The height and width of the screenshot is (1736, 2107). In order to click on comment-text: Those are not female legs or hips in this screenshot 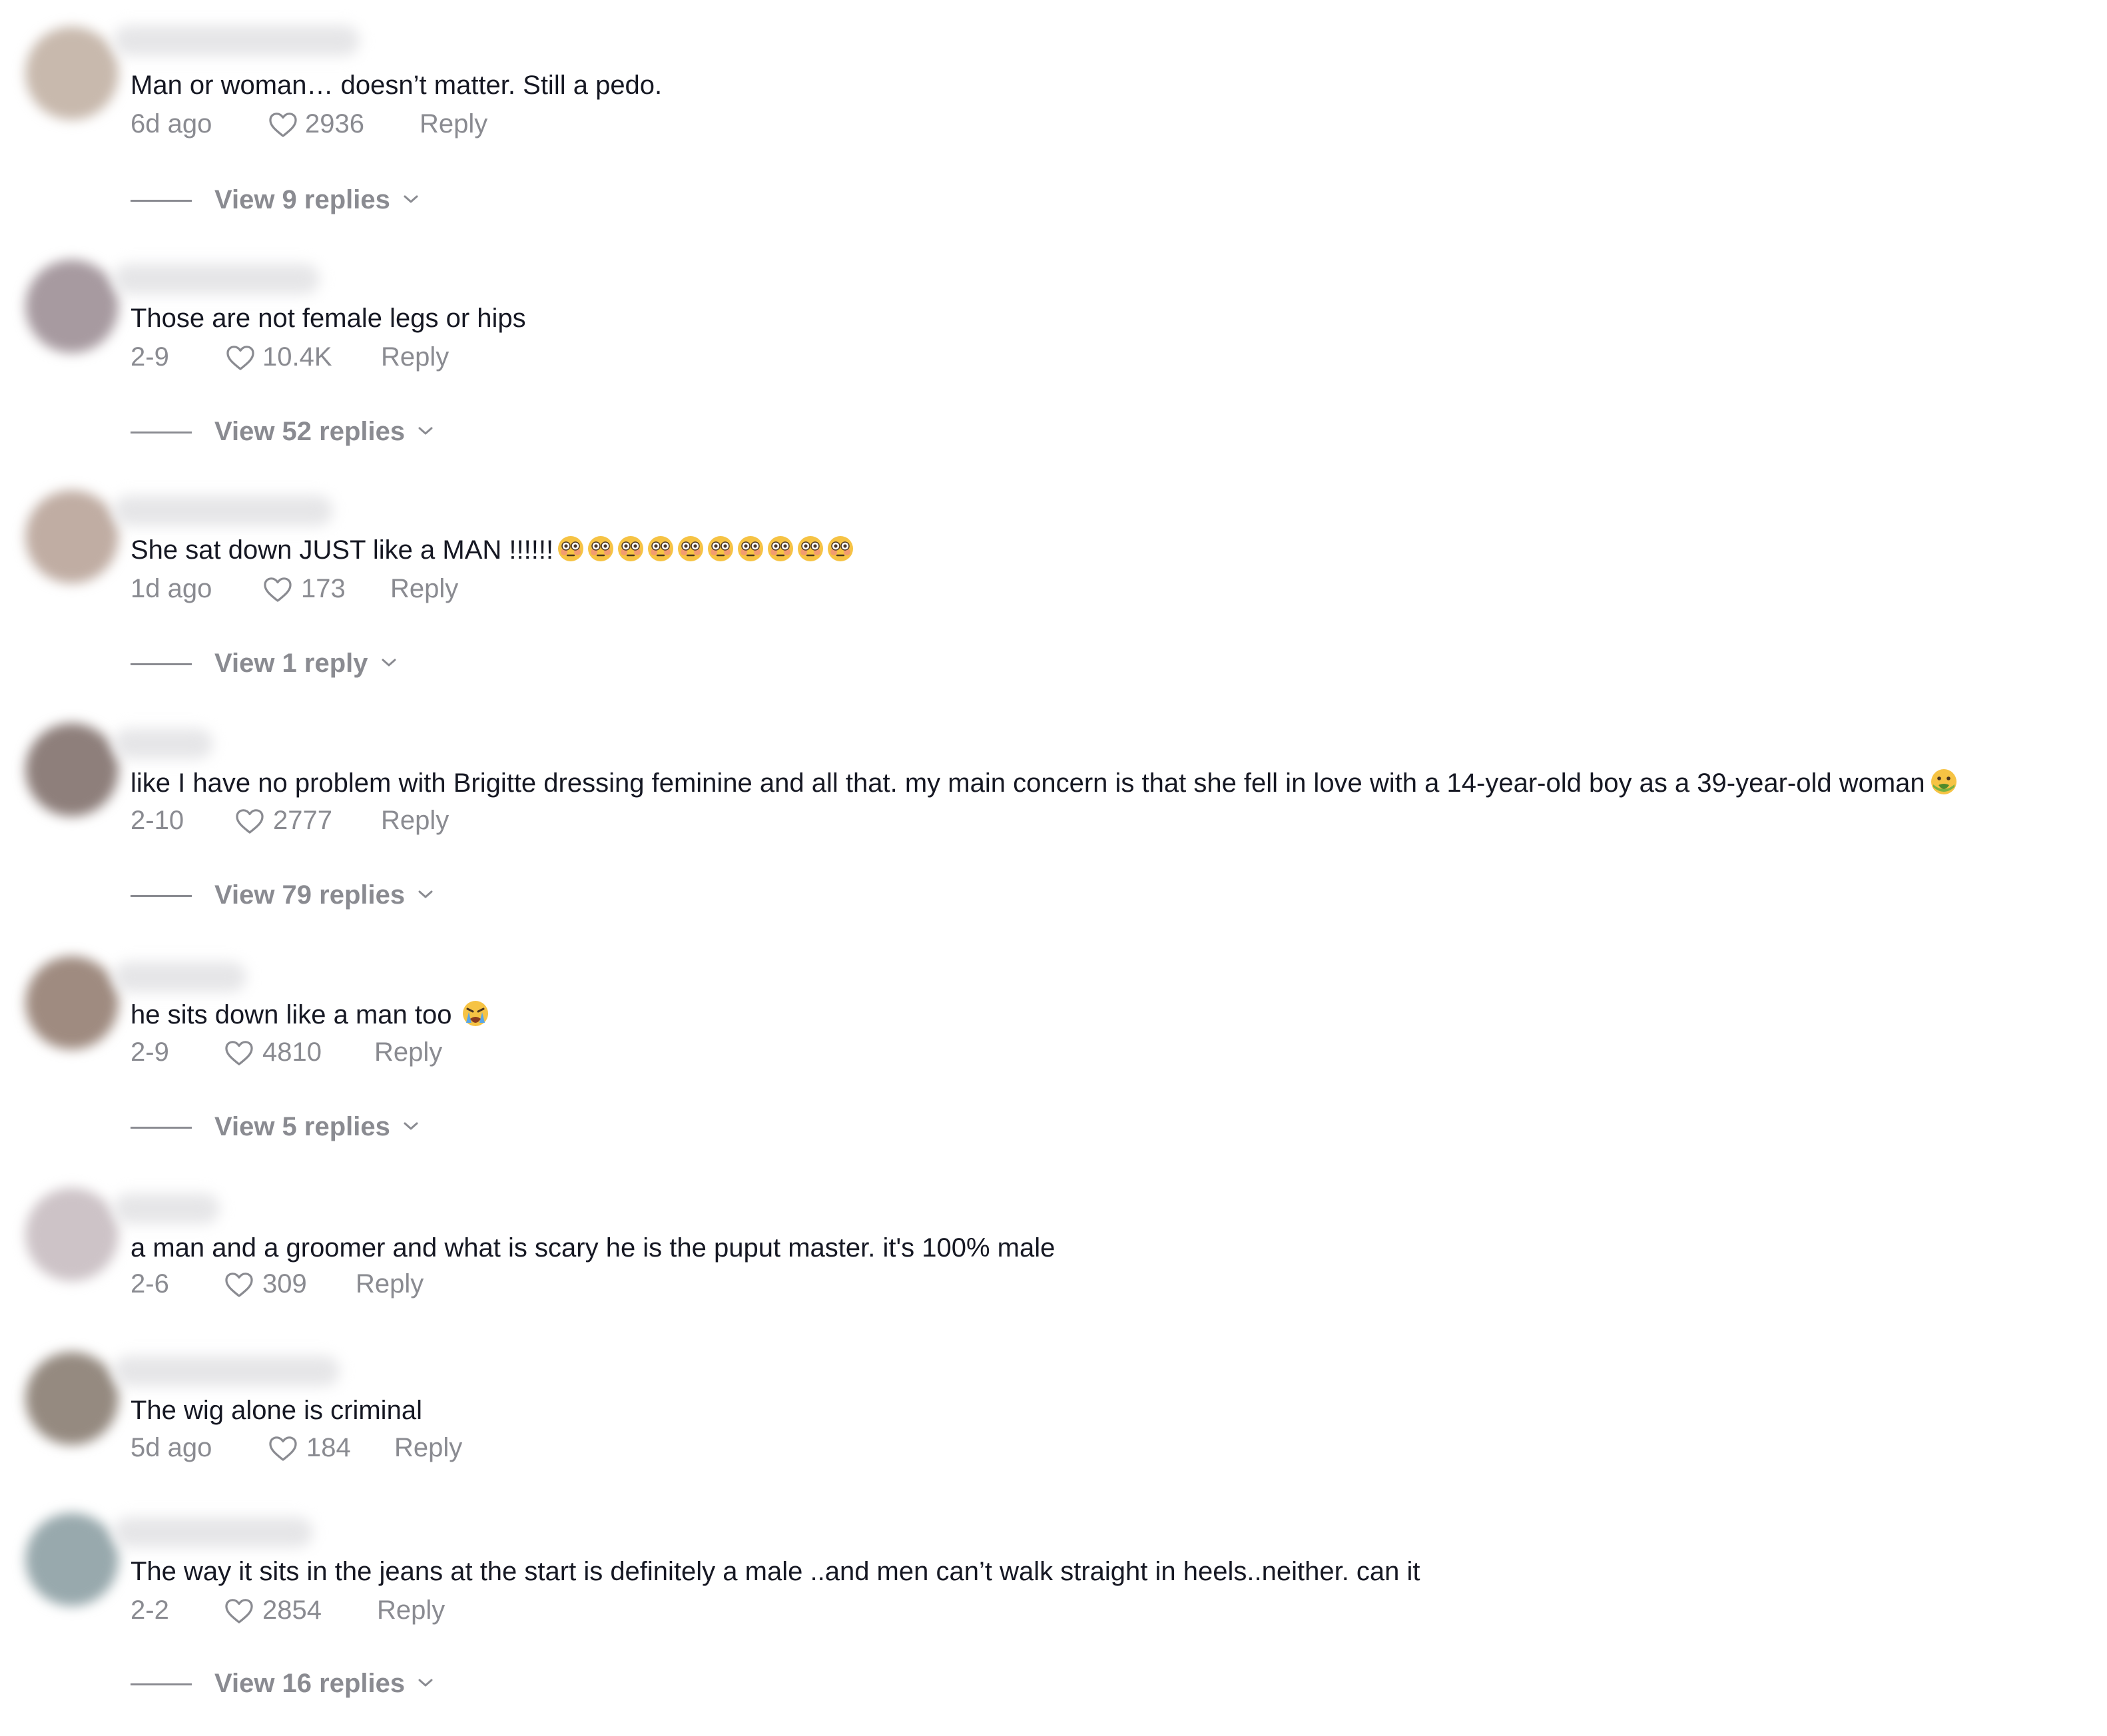, I will do `click(328, 318)`.